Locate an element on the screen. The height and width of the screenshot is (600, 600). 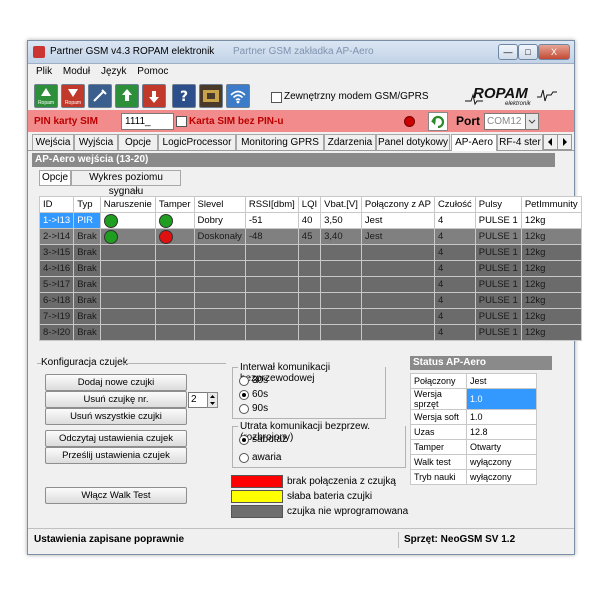
tab-ap-aero: AP-Aero is located at coordinates (474, 142).